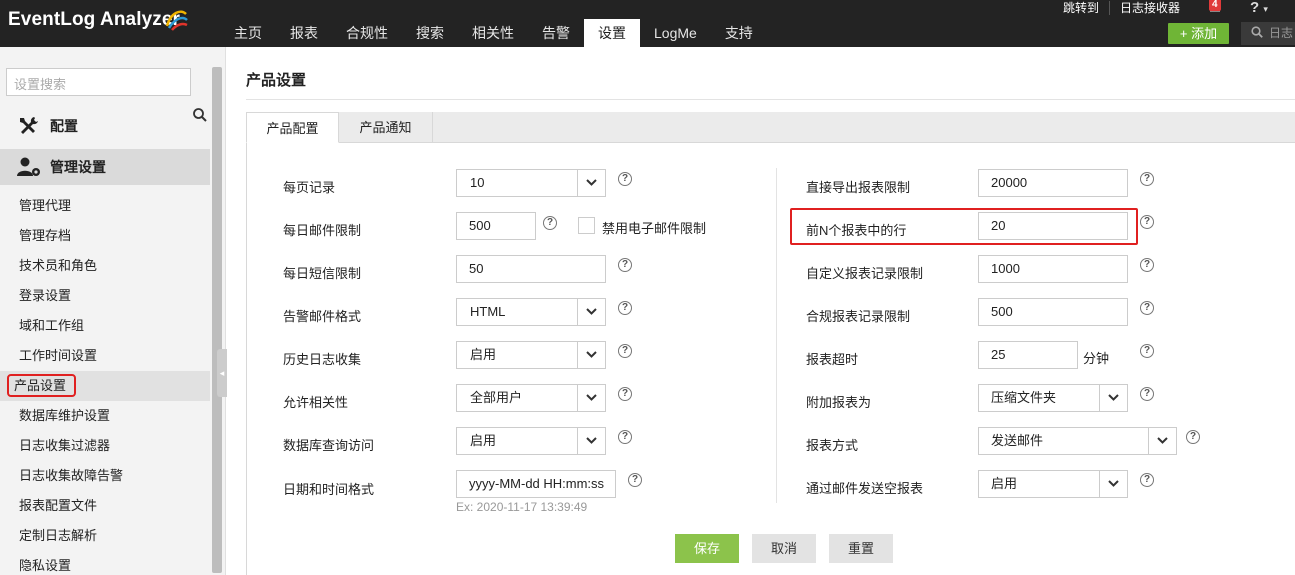 The height and width of the screenshot is (575, 1295). I want to click on sidebar-section-config: 配置, so click(105, 126).